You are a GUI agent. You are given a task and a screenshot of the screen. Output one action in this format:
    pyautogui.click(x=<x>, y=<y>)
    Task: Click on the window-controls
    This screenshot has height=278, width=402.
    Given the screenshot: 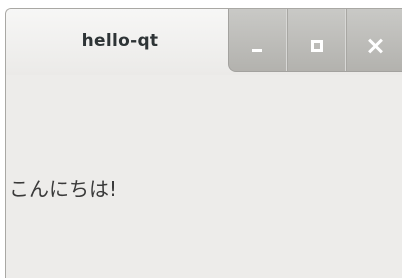 What is the action you would take?
    pyautogui.click(x=315, y=40)
    